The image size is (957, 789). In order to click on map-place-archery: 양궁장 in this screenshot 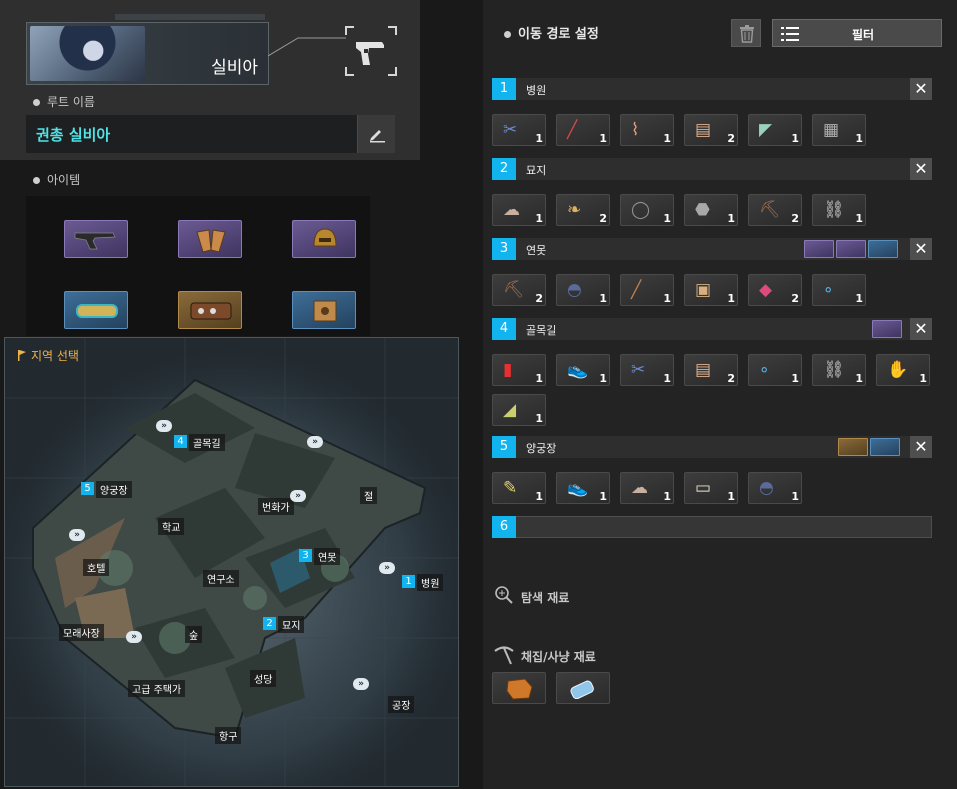, I will do `click(114, 489)`.